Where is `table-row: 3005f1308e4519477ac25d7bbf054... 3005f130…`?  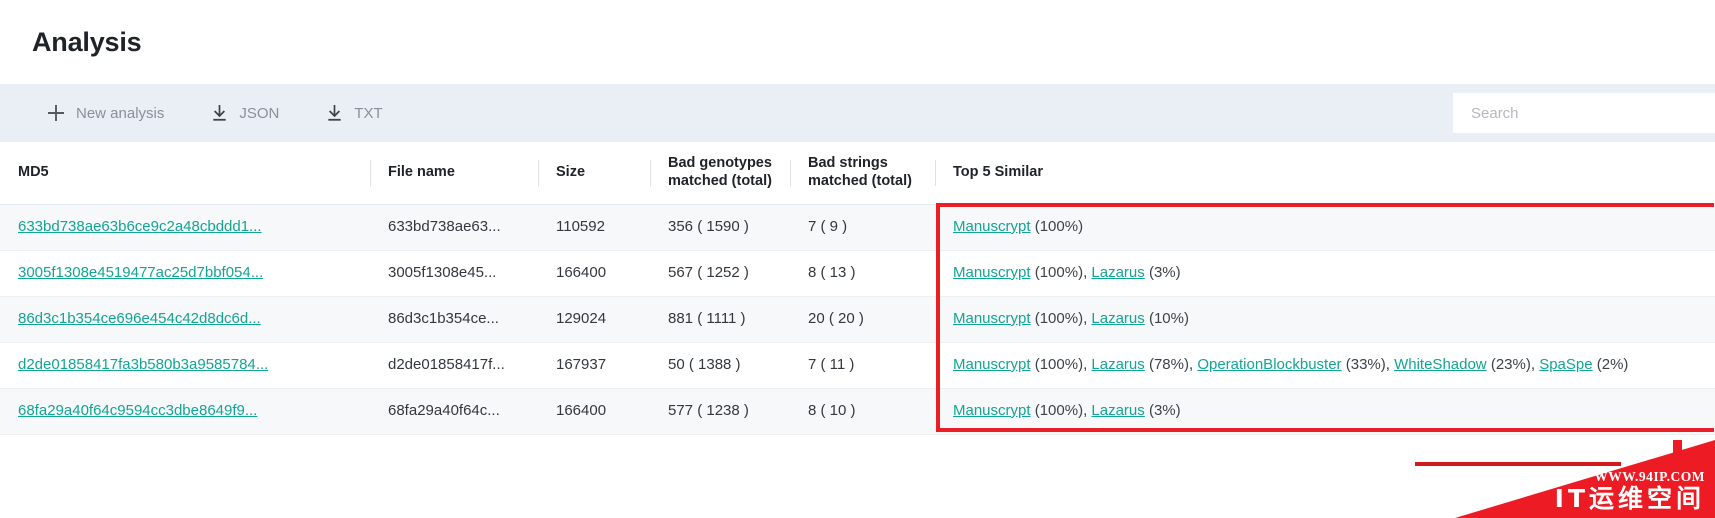 table-row: 3005f1308e4519477ac25d7bbf054... 3005f130… is located at coordinates (857, 273).